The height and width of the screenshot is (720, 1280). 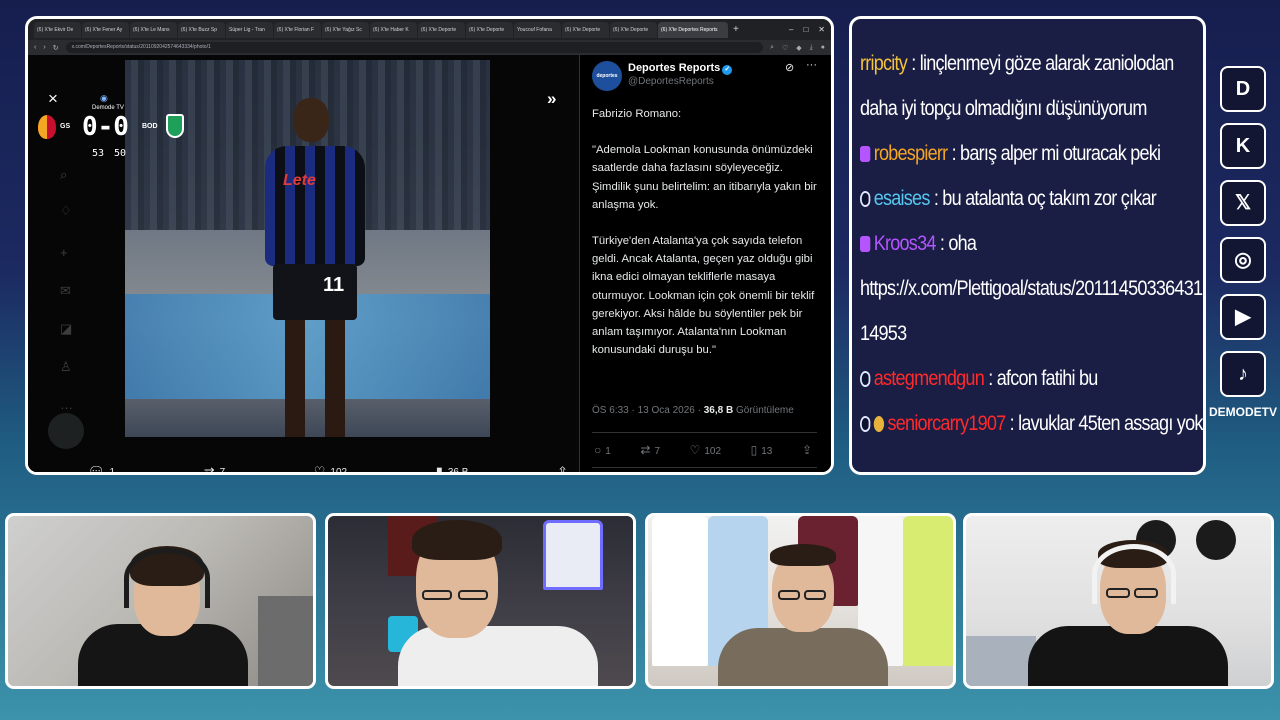 I want to click on tiktok-icon: ♪, so click(x=1243, y=374).